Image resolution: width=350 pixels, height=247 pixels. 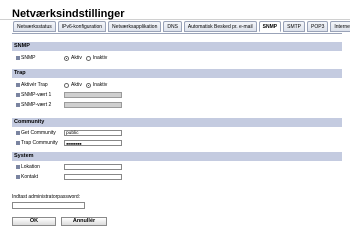 What do you see at coordinates (177, 85) in the screenshot?
I see `row-aktiver-trap: Aktivér Trap Aktiv Inaktiv` at bounding box center [177, 85].